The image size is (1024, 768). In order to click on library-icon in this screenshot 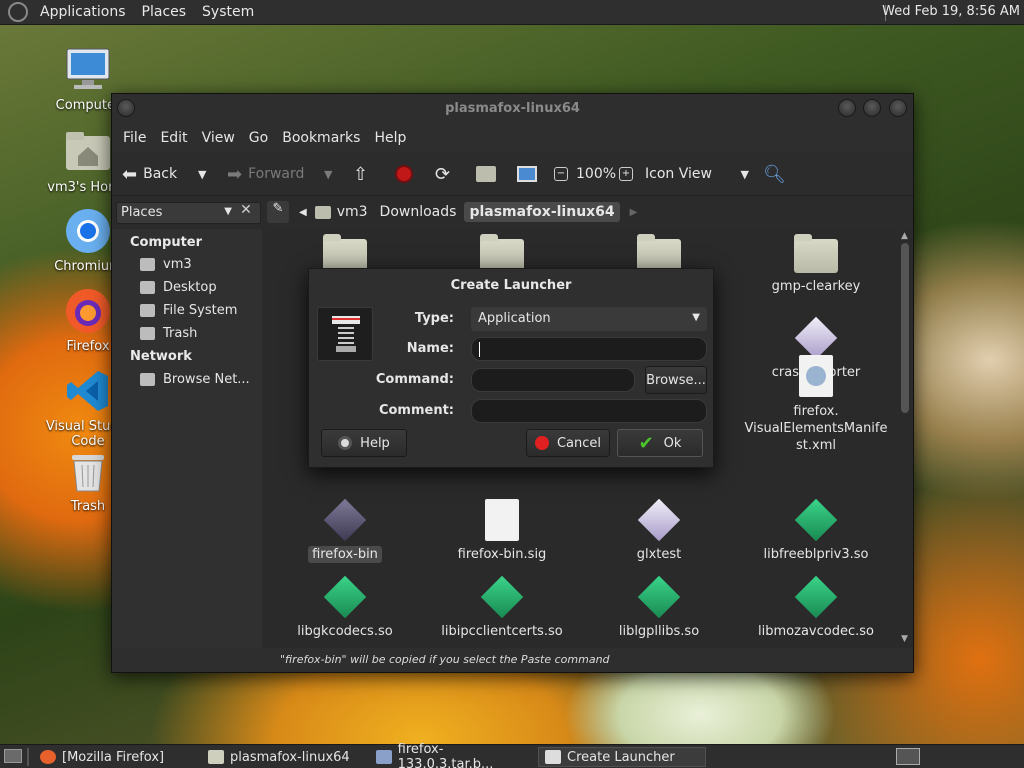, I will do `click(502, 597)`.